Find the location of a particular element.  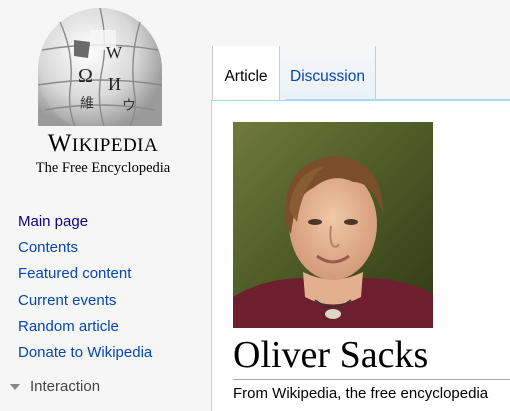

globe-glyph: ウ is located at coordinates (129, 106).